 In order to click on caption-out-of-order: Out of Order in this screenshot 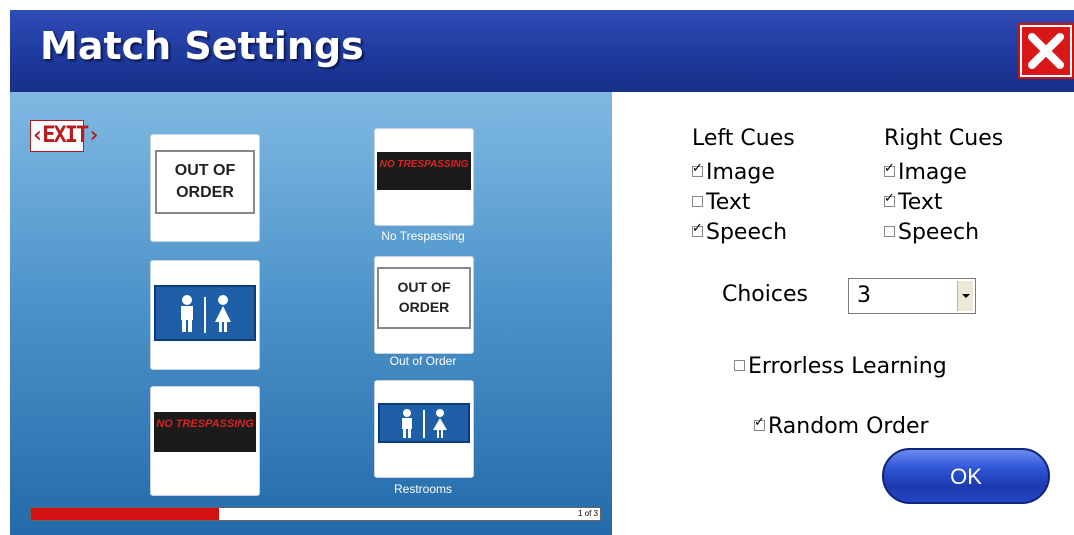, I will do `click(423, 361)`.